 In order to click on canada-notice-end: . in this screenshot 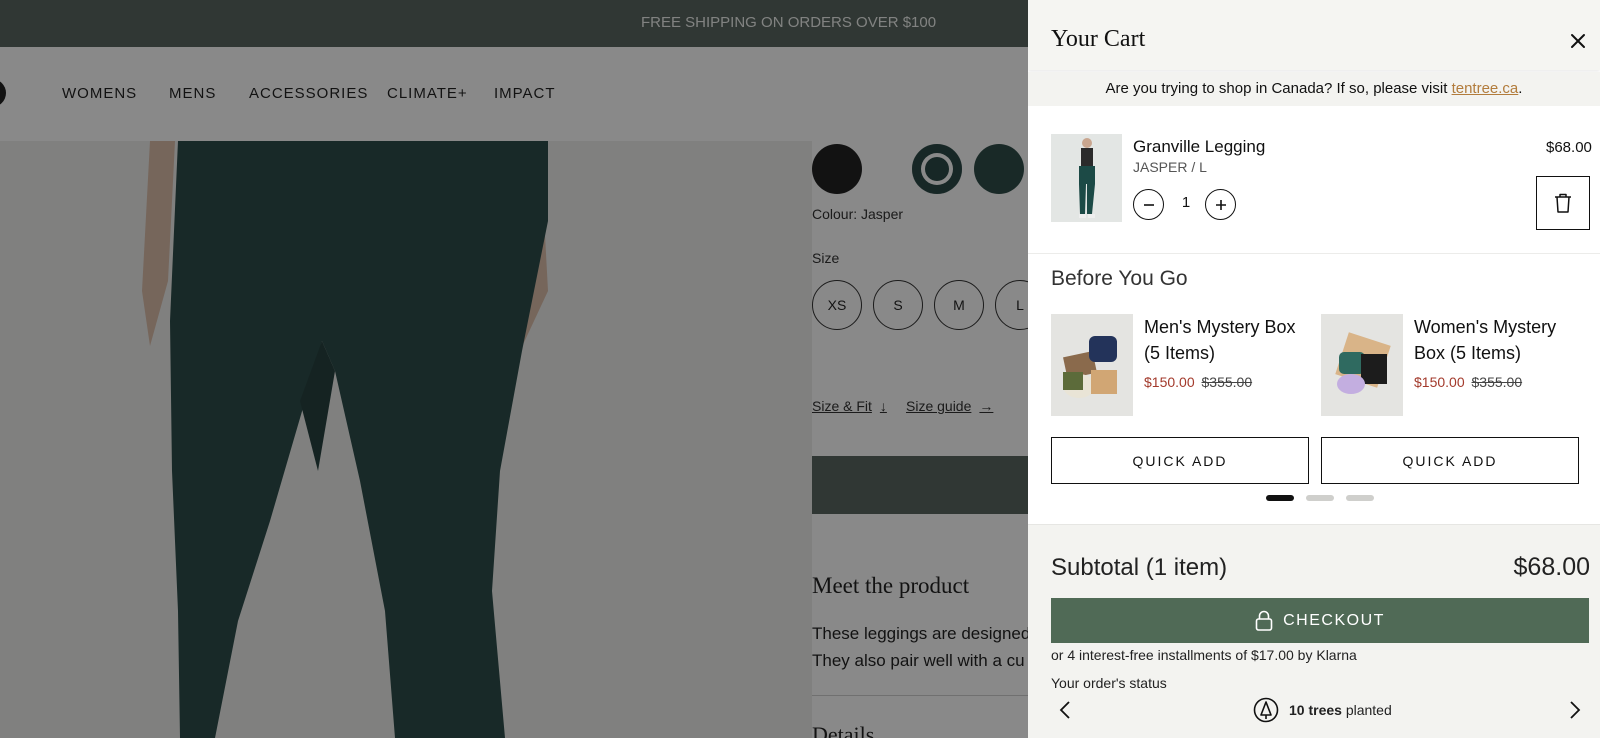, I will do `click(1520, 88)`.